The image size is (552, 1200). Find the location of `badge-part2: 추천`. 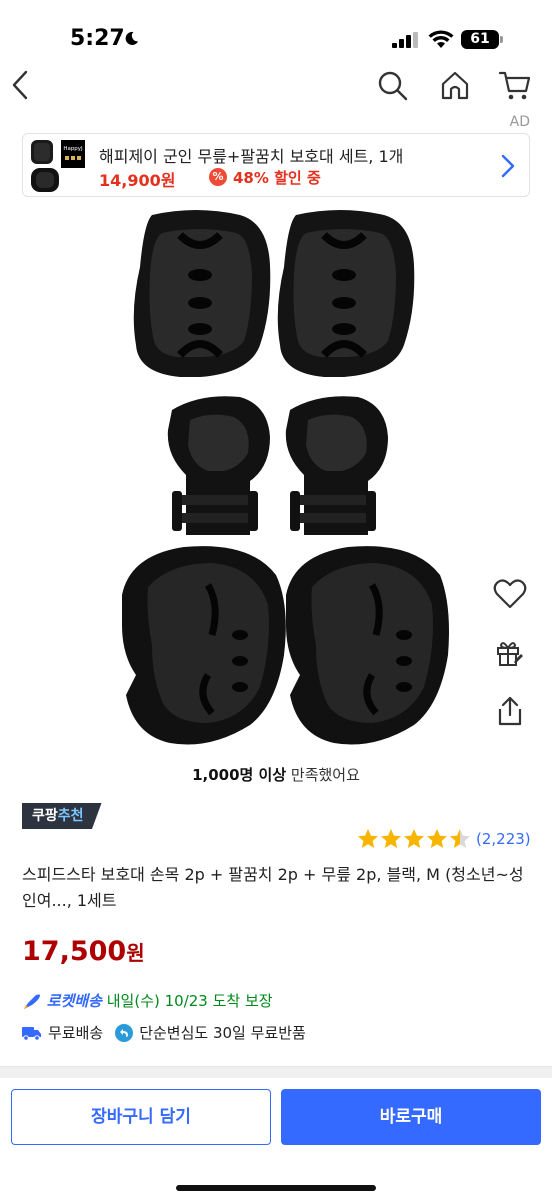

badge-part2: 추천 is located at coordinates (70, 816).